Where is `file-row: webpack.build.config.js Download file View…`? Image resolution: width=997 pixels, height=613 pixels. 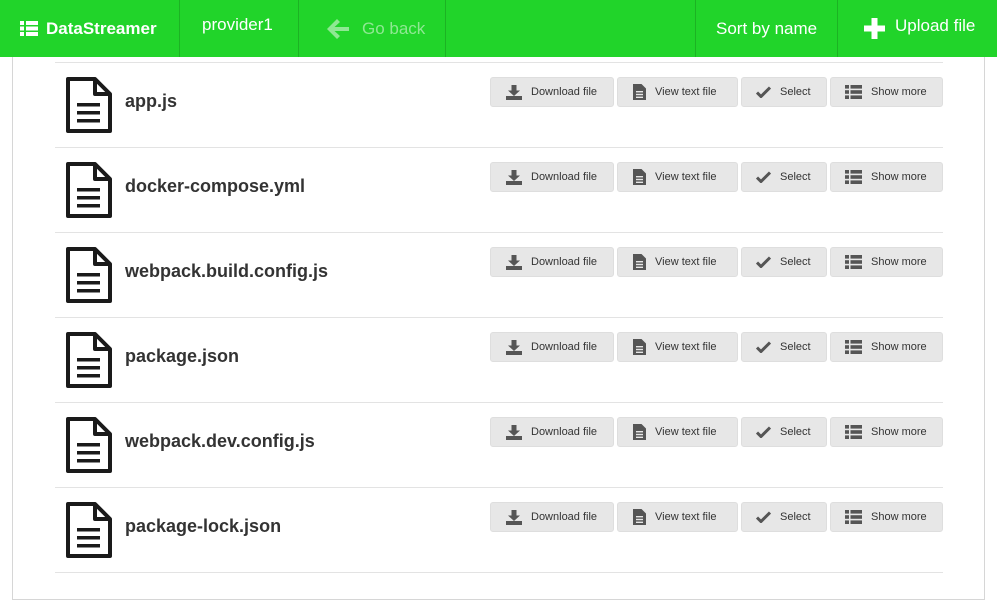 file-row: webpack.build.config.js Download file View… is located at coordinates (499, 275).